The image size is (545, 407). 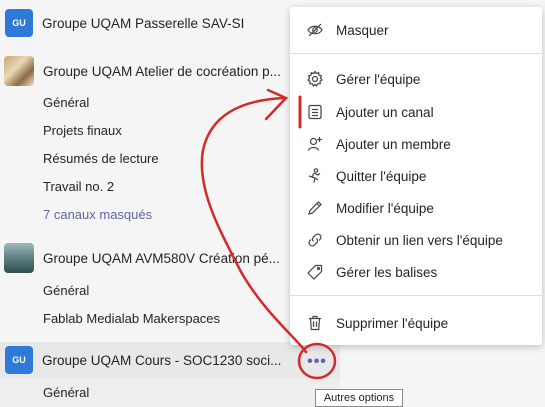 I want to click on menu-item-label: Ajouter un canal, so click(x=385, y=112).